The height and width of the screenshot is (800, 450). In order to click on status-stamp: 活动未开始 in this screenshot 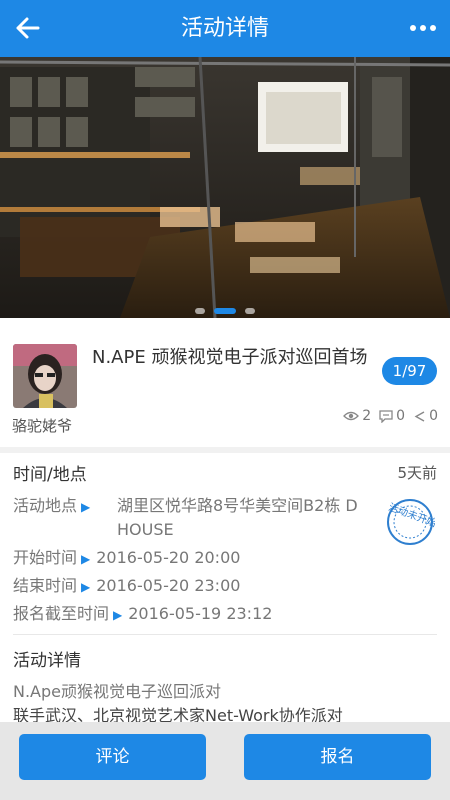, I will do `click(411, 522)`.